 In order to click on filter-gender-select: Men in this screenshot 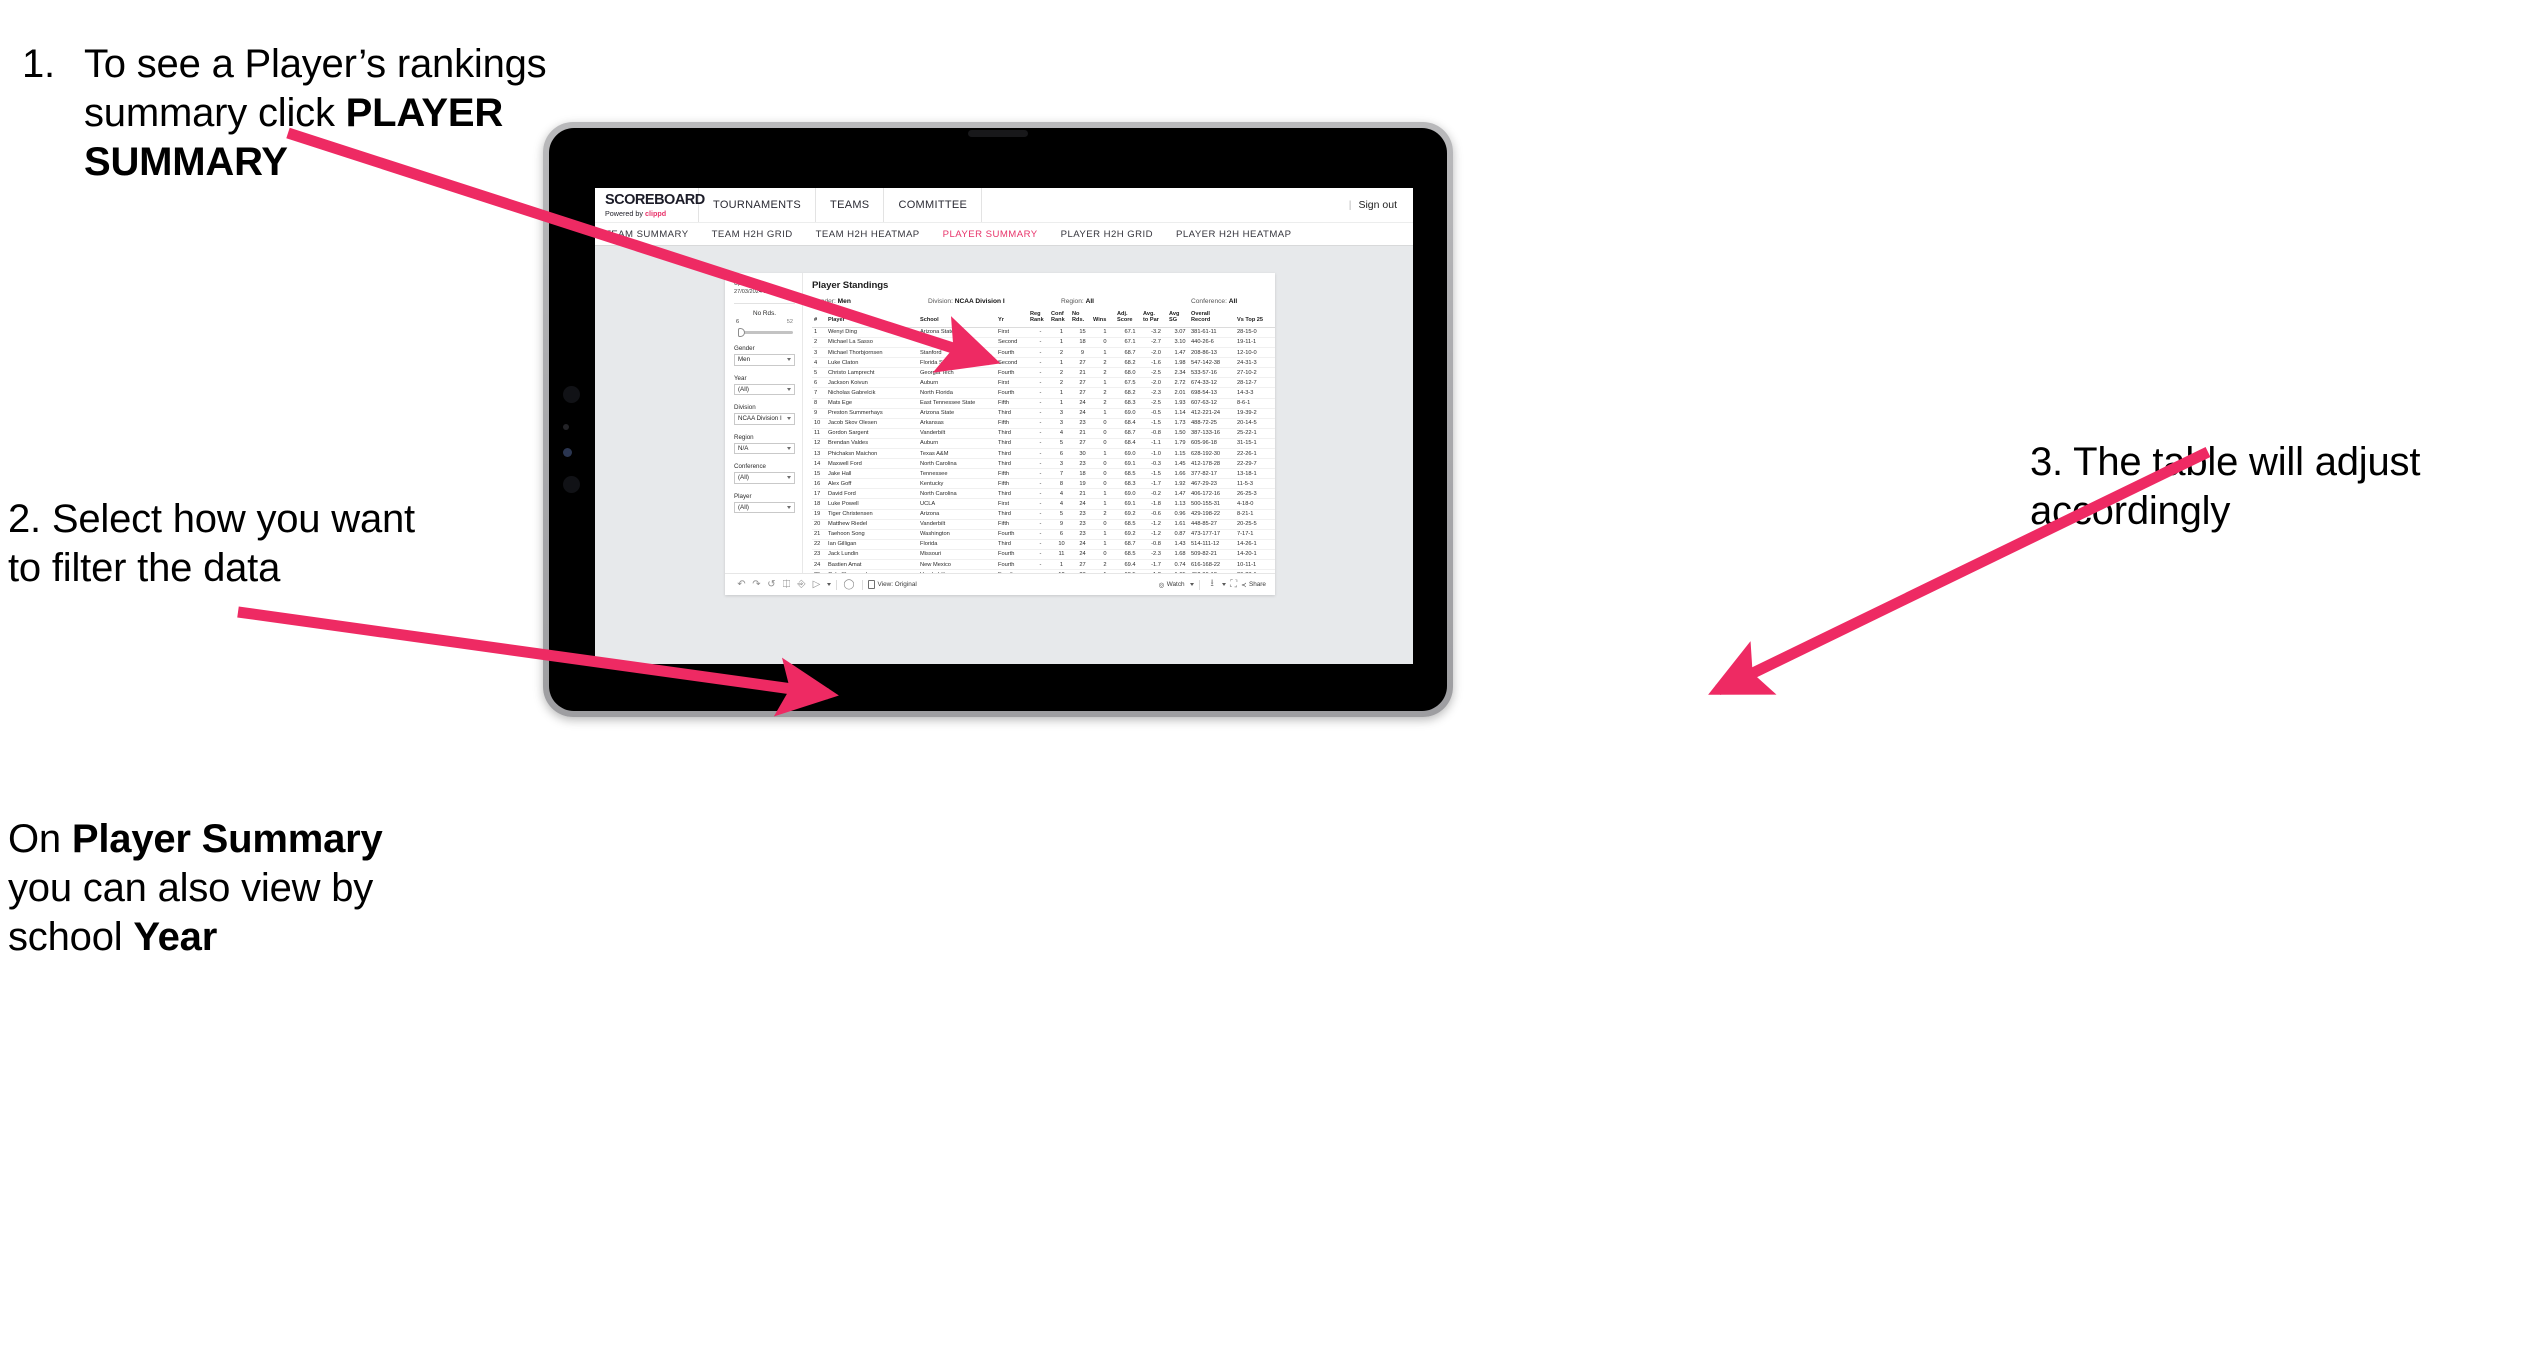, I will do `click(764, 360)`.